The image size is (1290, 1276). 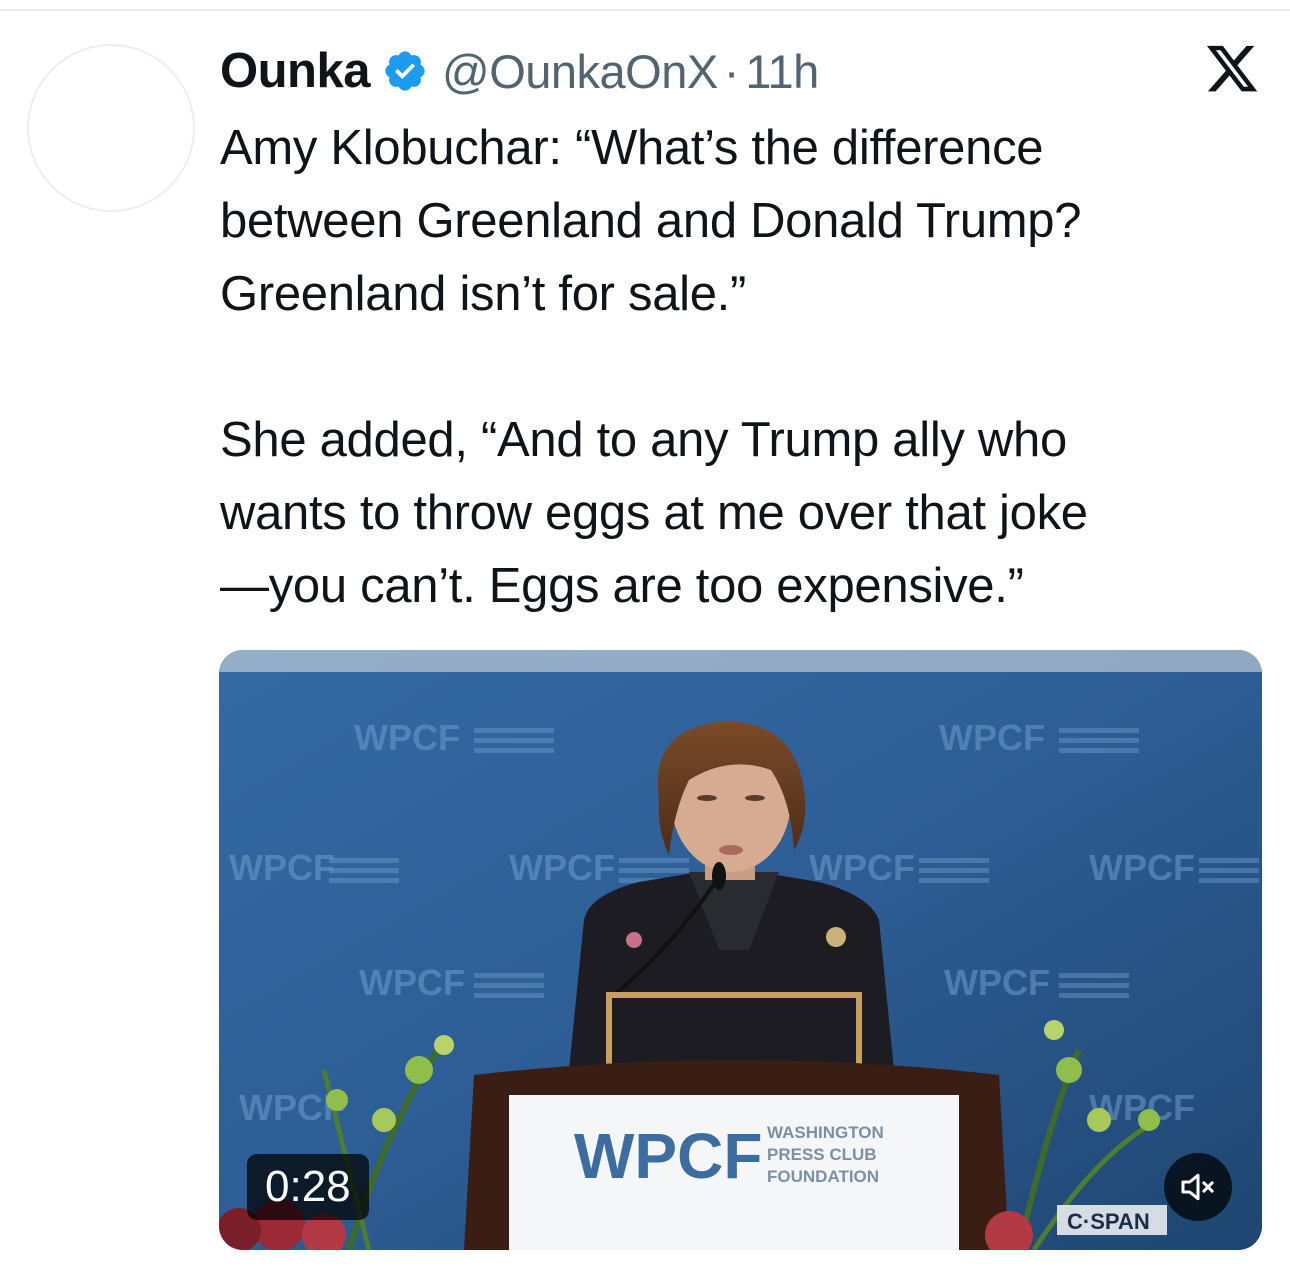 What do you see at coordinates (651, 221) in the screenshot?
I see `tweet-line: between Greenland and Donald Trump?` at bounding box center [651, 221].